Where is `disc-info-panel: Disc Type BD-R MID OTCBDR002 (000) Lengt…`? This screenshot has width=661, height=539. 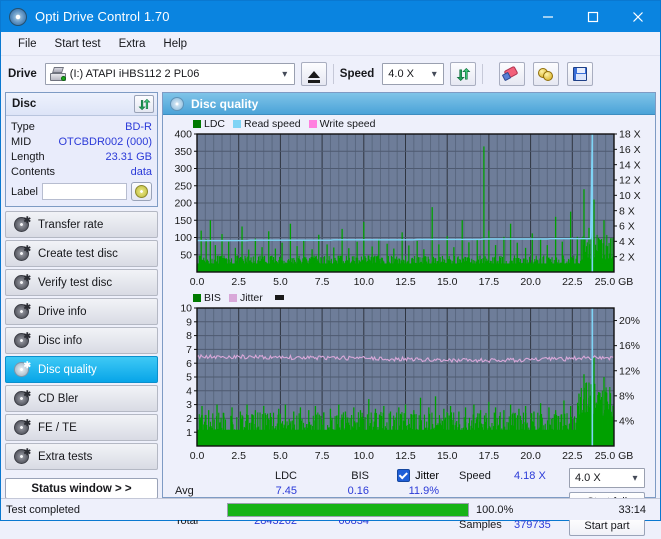
disc-info-panel: Disc Type BD-R MID OTCBDR002 (000) Lengt… is located at coordinates (81, 149).